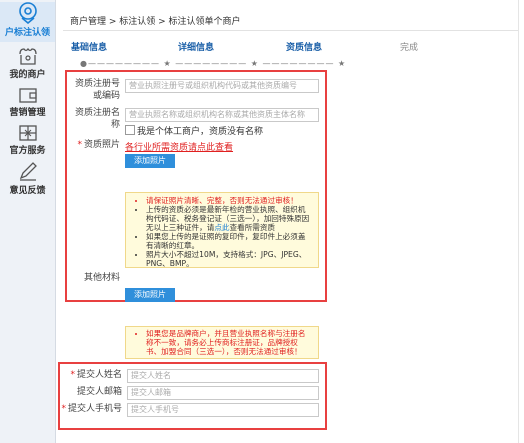 The image size is (524, 443). I want to click on step-detail-info: 详细信息, so click(196, 48).